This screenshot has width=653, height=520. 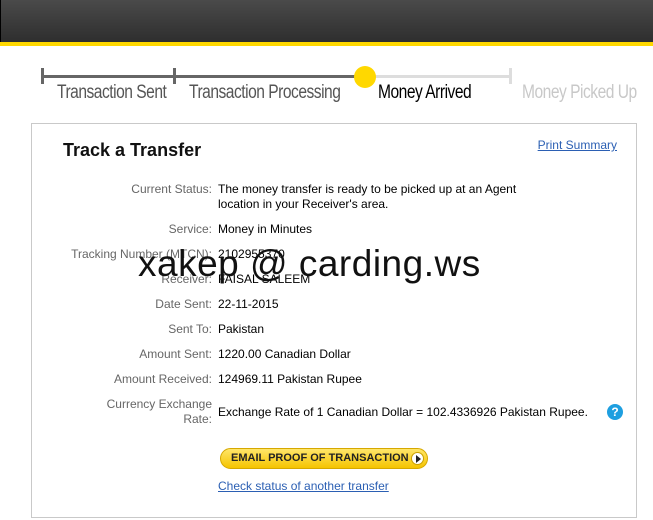 What do you see at coordinates (162, 379) in the screenshot?
I see `field-label: Amount Received:` at bounding box center [162, 379].